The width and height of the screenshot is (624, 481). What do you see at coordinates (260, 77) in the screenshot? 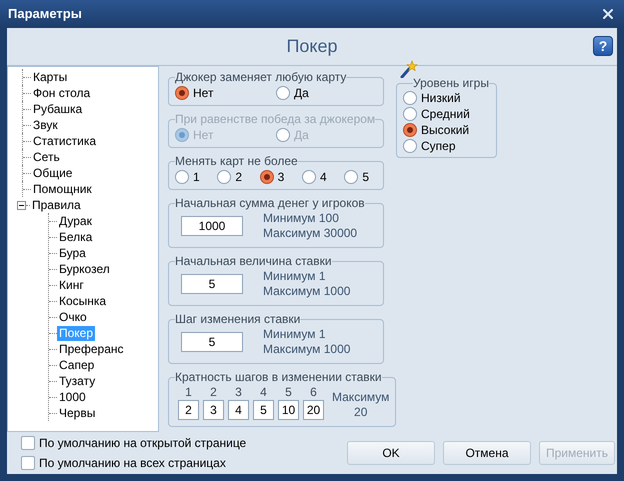
I see `group-title: Джокер заменяет любую карту` at bounding box center [260, 77].